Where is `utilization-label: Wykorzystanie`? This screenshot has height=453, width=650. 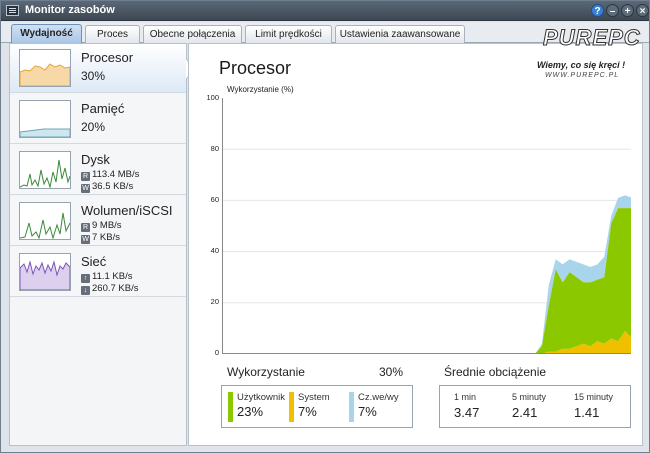 utilization-label: Wykorzystanie is located at coordinates (266, 372).